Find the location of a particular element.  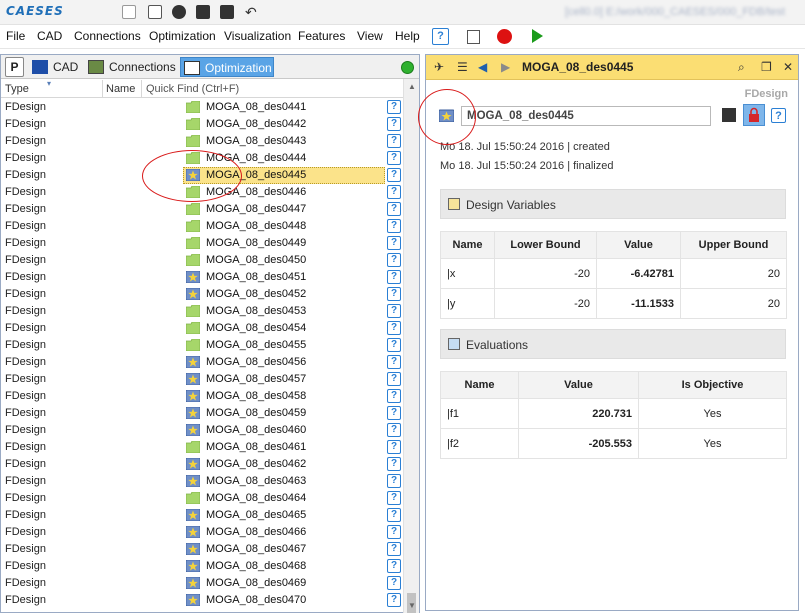

list-item: FDesign MOGA_08_des0450? is located at coordinates (202, 260).